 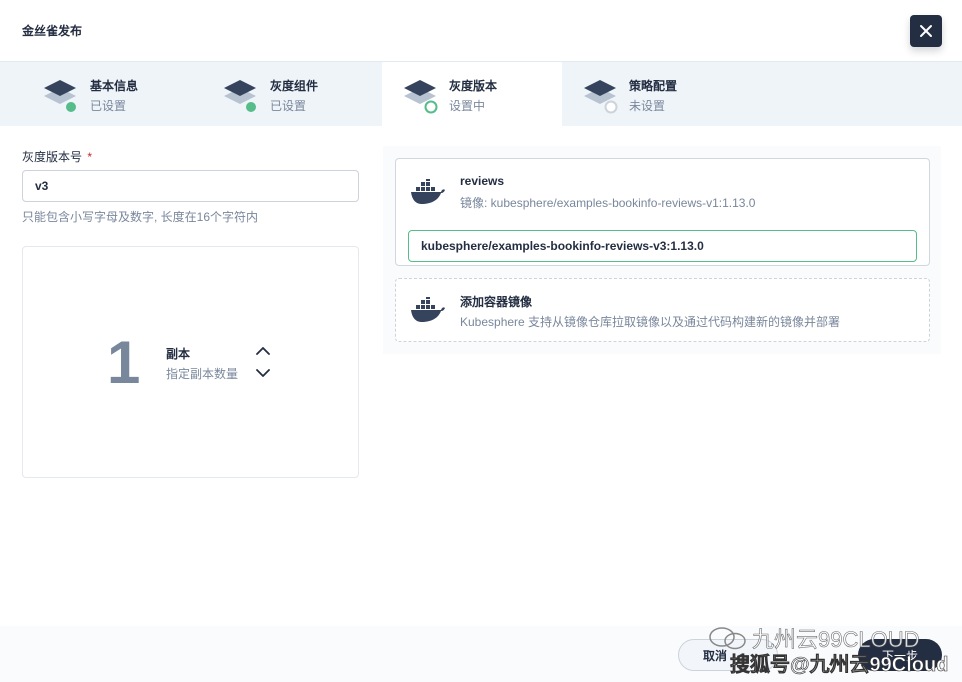 What do you see at coordinates (114, 86) in the screenshot?
I see `step-title: 基本信息` at bounding box center [114, 86].